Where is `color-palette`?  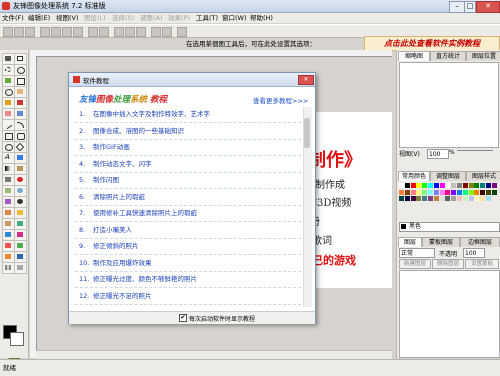 color-palette is located at coordinates (448, 201).